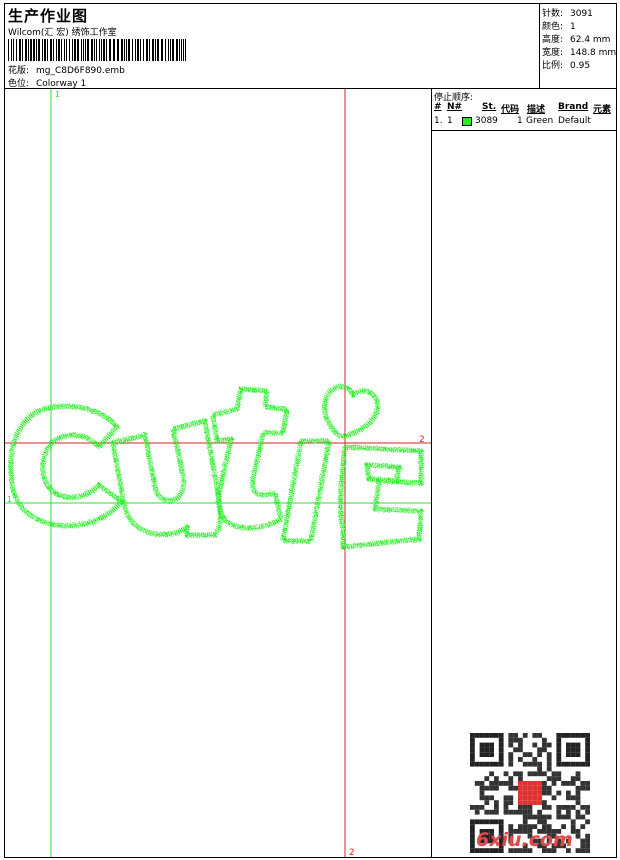 The width and height of the screenshot is (620, 860). Describe the element at coordinates (547, 840) in the screenshot. I see `logo-suffix: .com` at that location.